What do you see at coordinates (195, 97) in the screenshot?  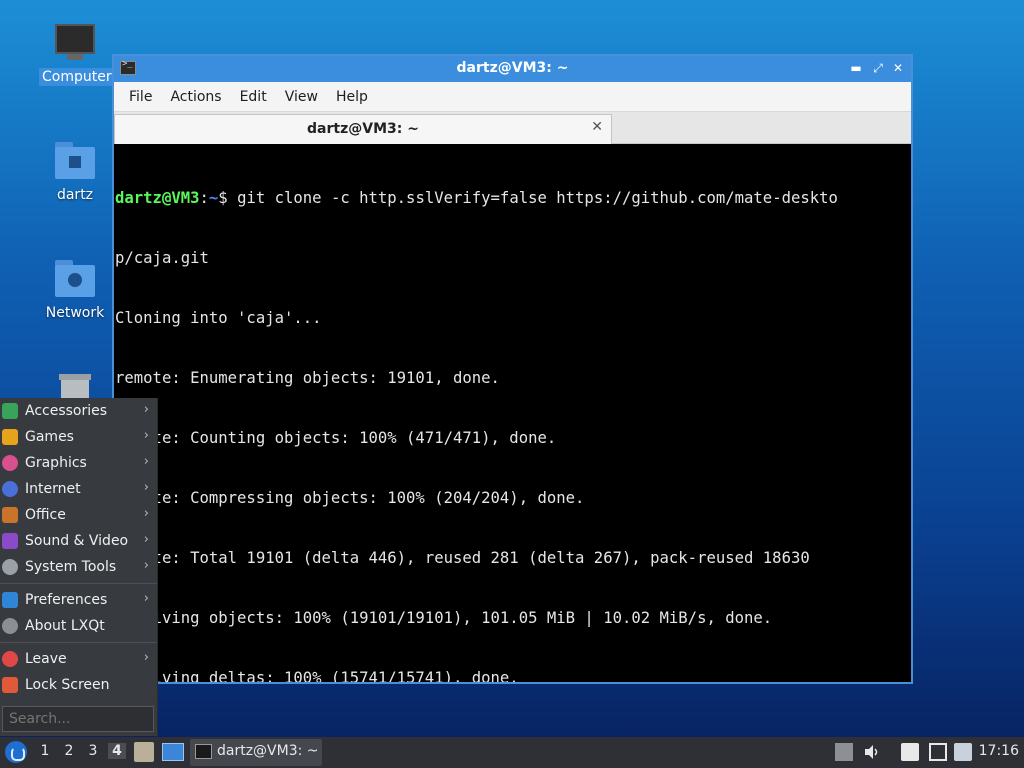 I see `menu-actions: Actions` at bounding box center [195, 97].